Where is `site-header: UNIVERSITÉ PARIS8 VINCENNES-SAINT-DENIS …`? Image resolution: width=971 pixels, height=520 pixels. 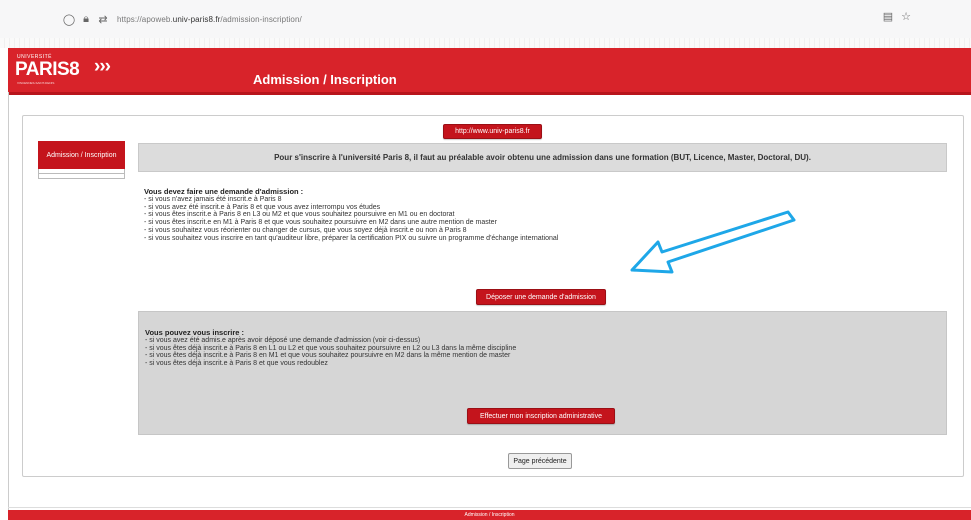
site-header: UNIVERSITÉ PARIS8 VINCENNES-SAINT-DENIS … is located at coordinates (489, 71).